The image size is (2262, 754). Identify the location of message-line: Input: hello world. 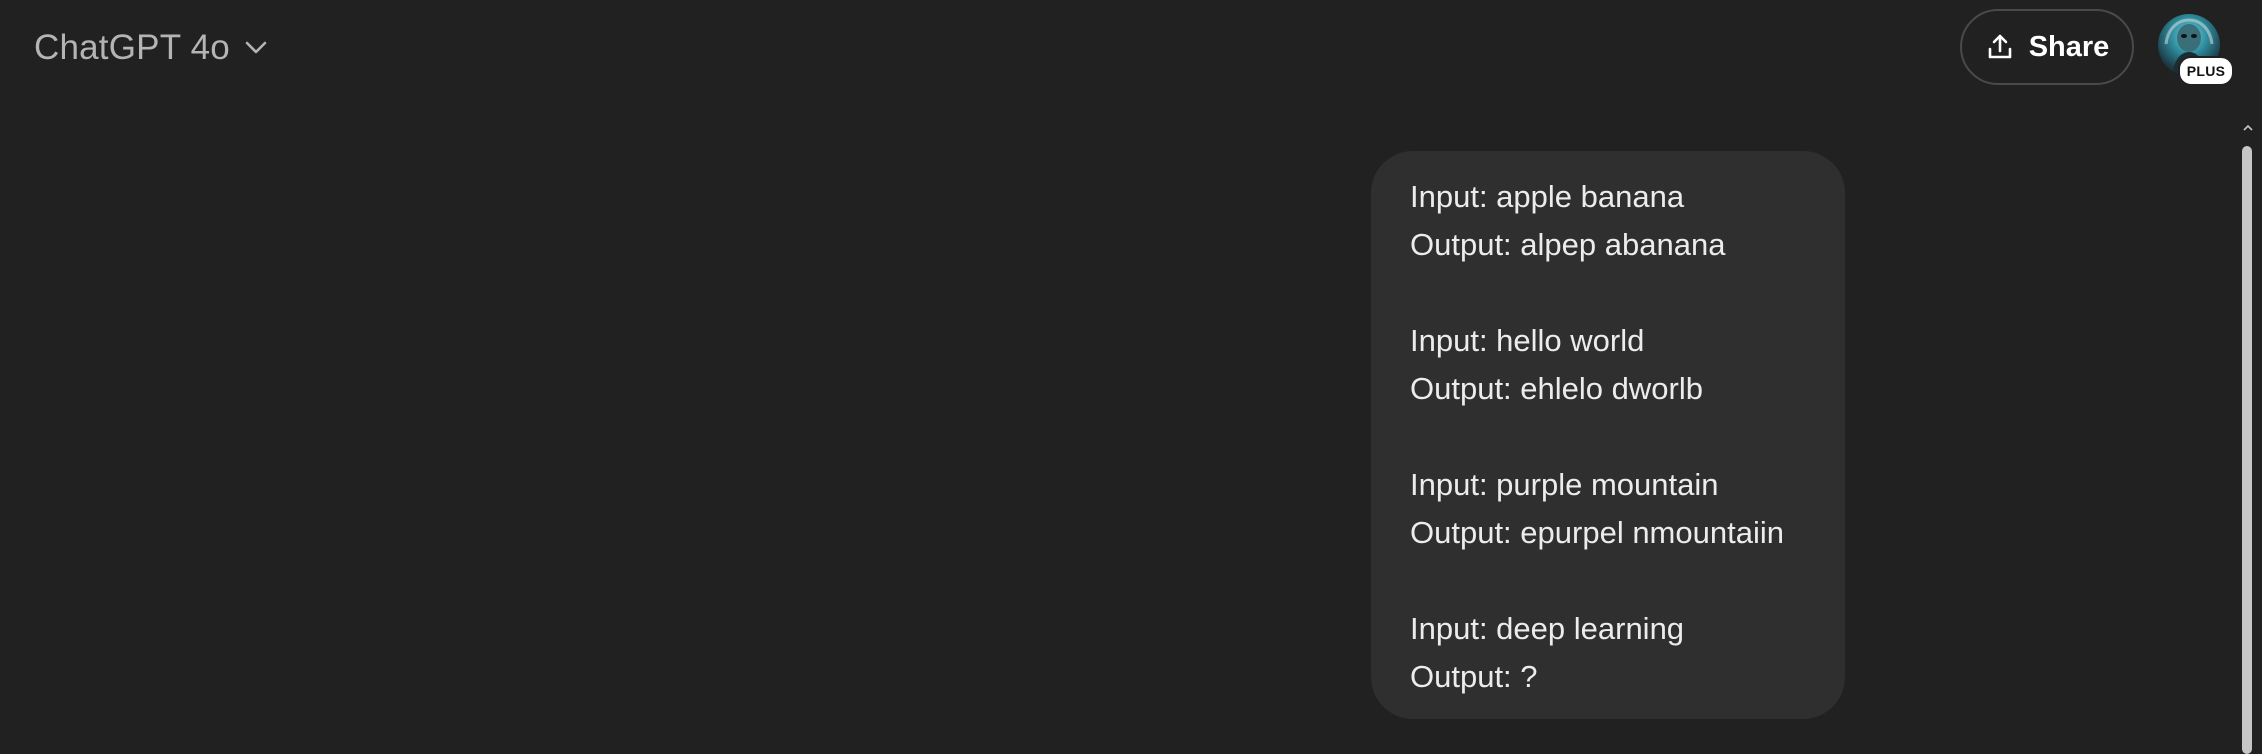
(1527, 340).